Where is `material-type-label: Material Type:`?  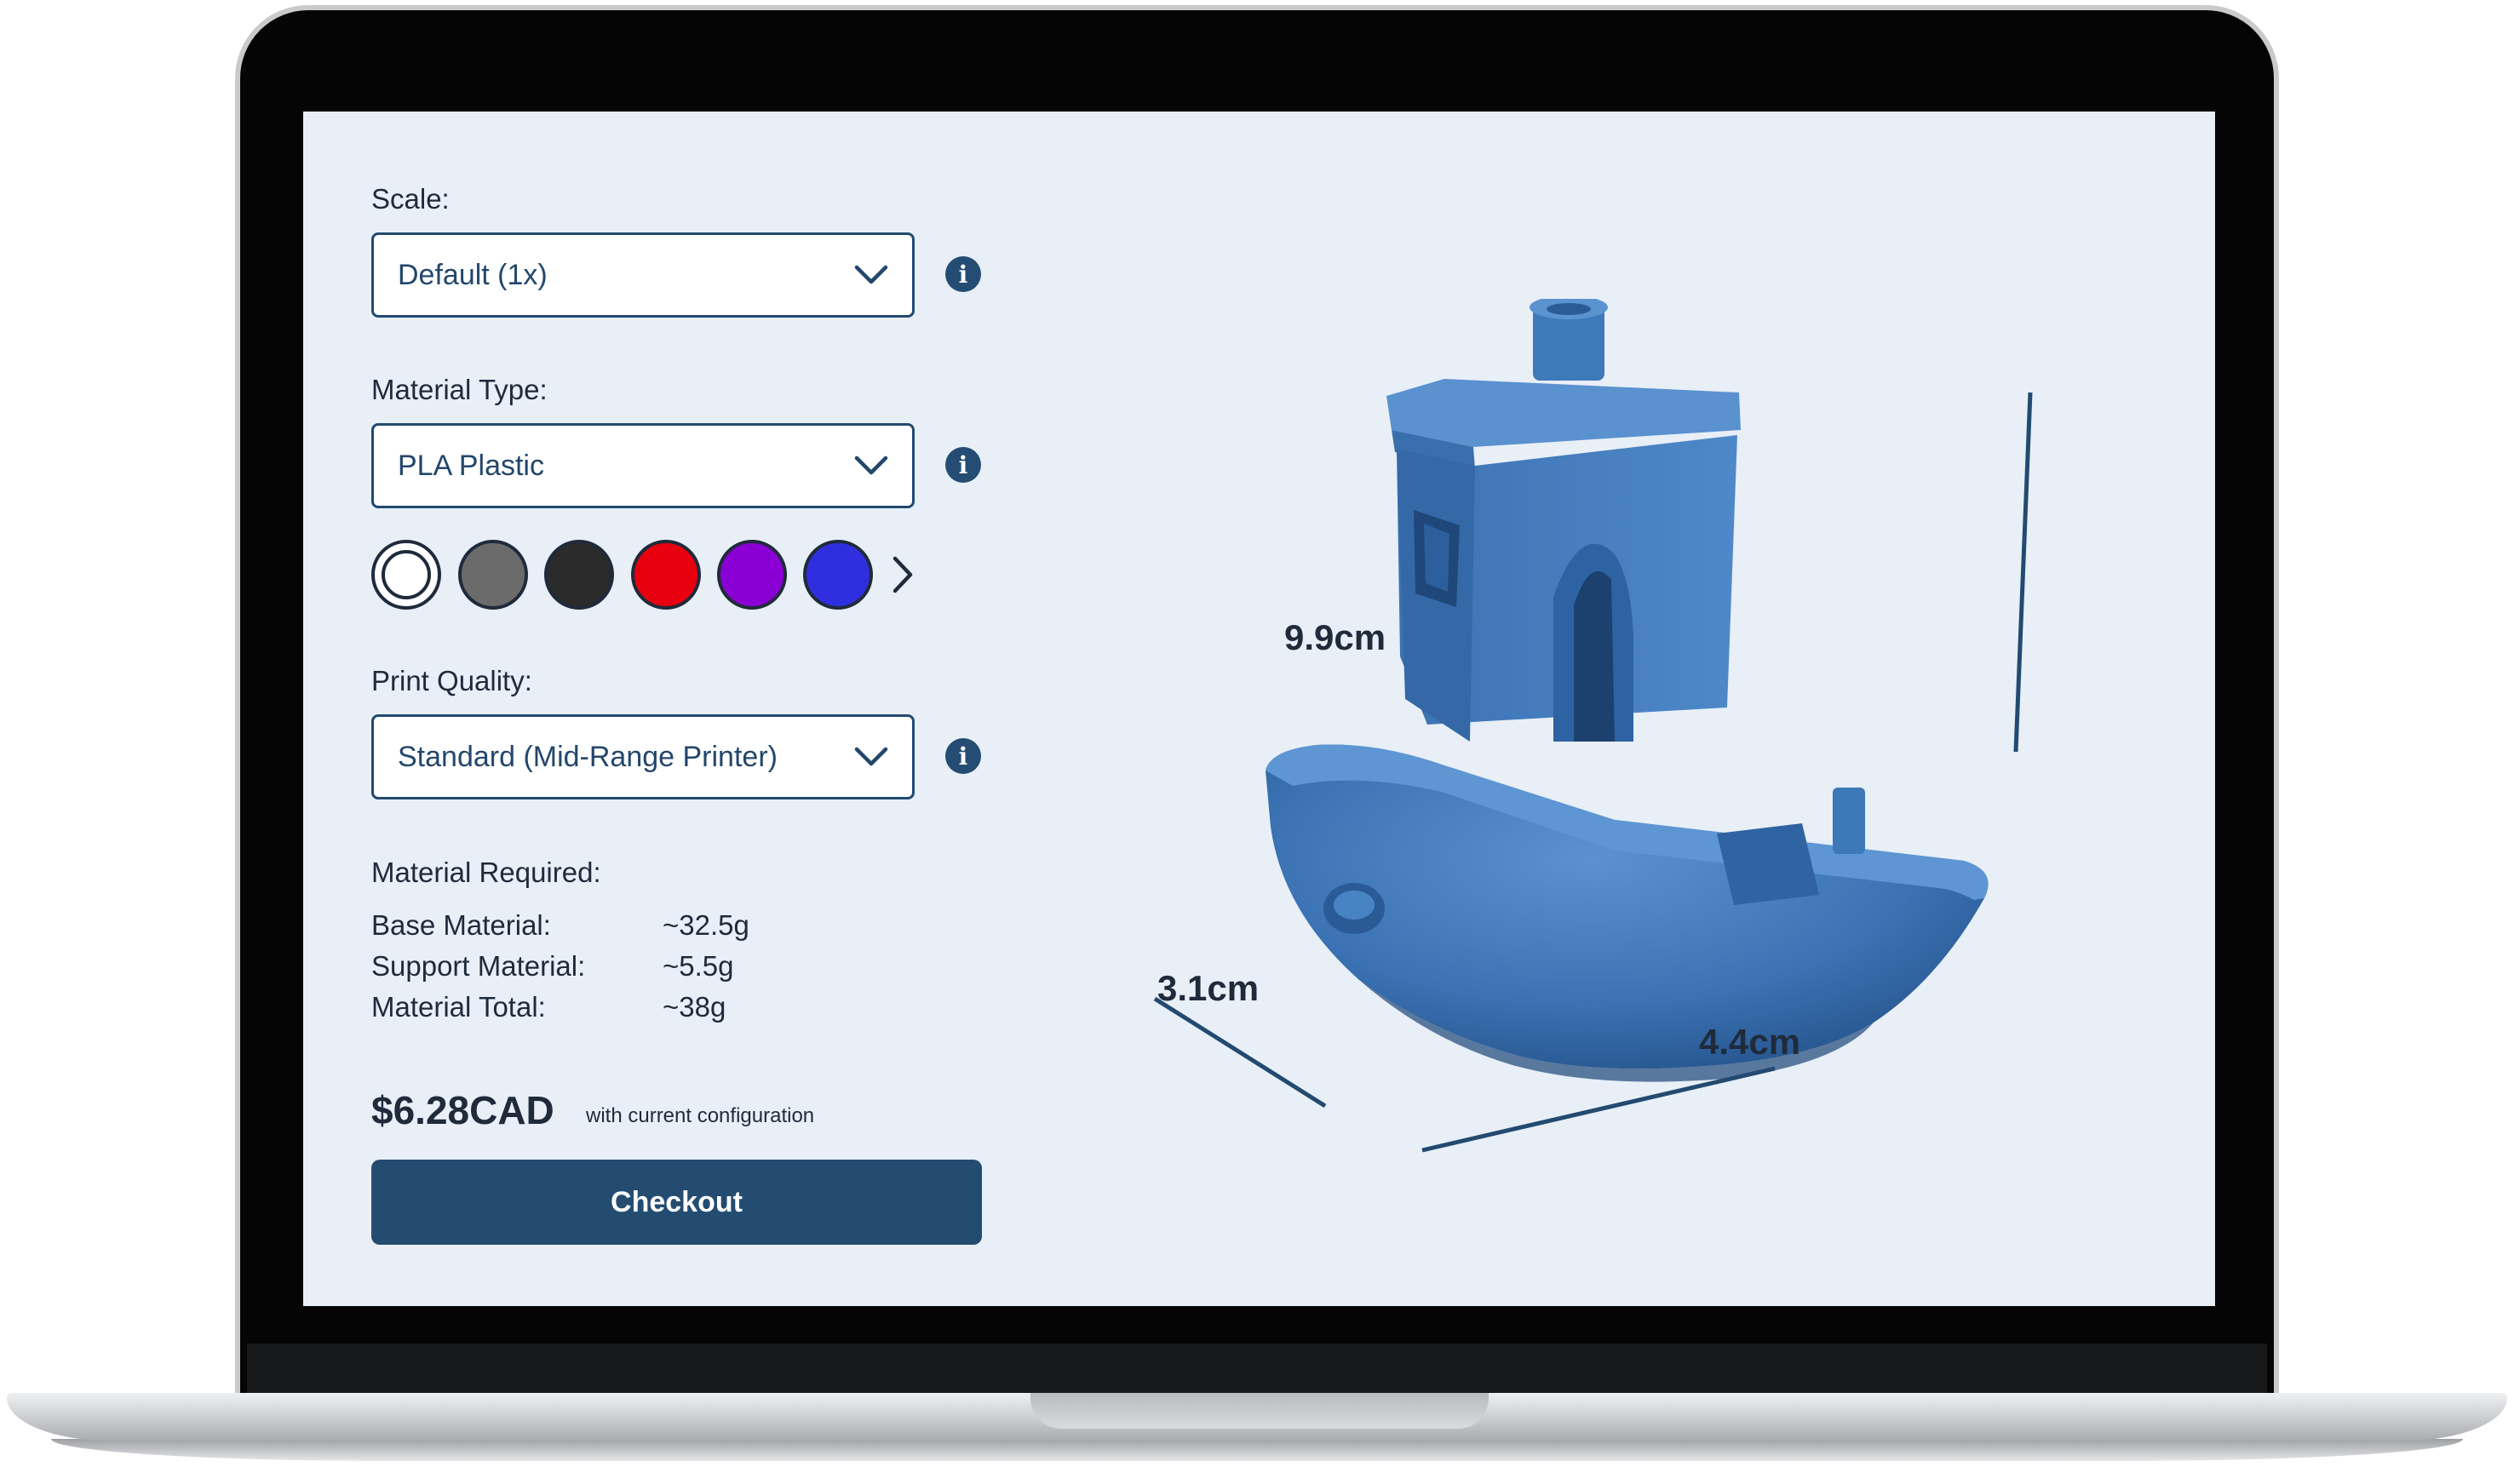 material-type-label: Material Type: is located at coordinates (459, 389).